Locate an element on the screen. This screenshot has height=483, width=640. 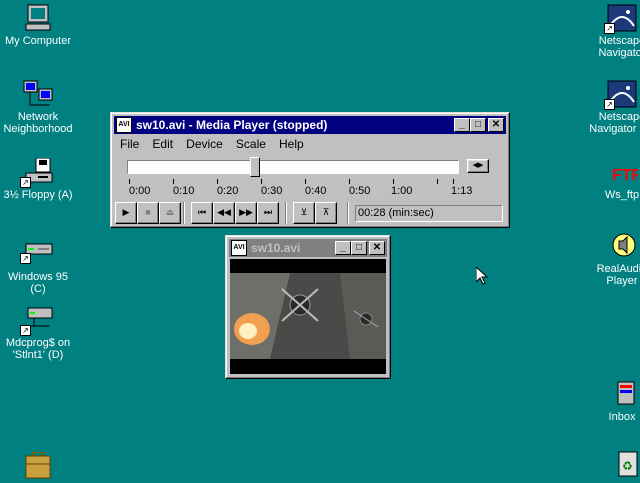
desktop-icon-realaudio: RealAudio Player is located at coordinates (612, 259).